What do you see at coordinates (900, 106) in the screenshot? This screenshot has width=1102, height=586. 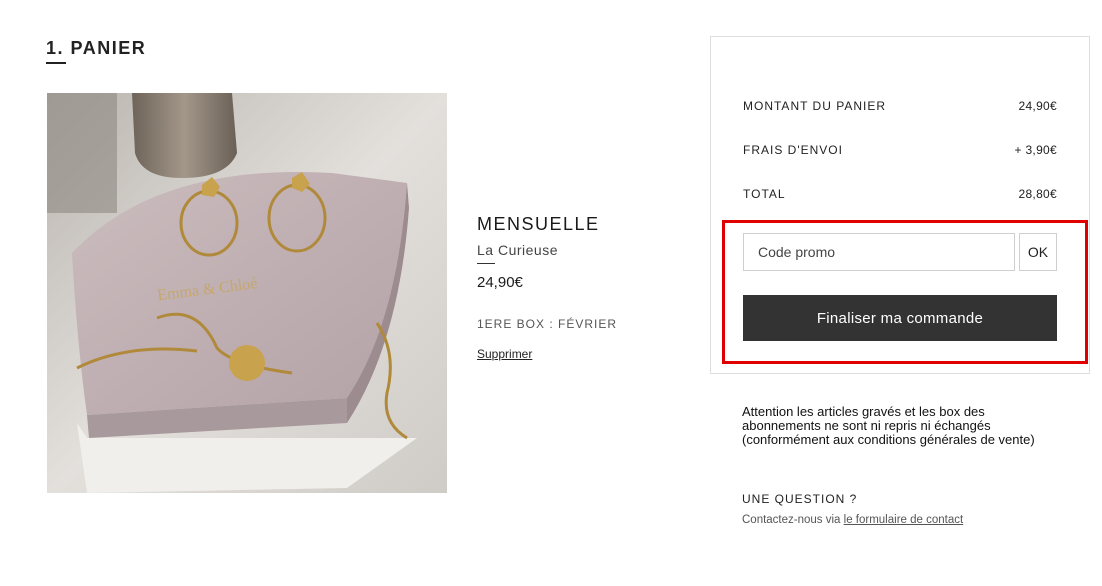 I see `summary-row-subtotal: MONTANT DU PANIER 24,90€` at bounding box center [900, 106].